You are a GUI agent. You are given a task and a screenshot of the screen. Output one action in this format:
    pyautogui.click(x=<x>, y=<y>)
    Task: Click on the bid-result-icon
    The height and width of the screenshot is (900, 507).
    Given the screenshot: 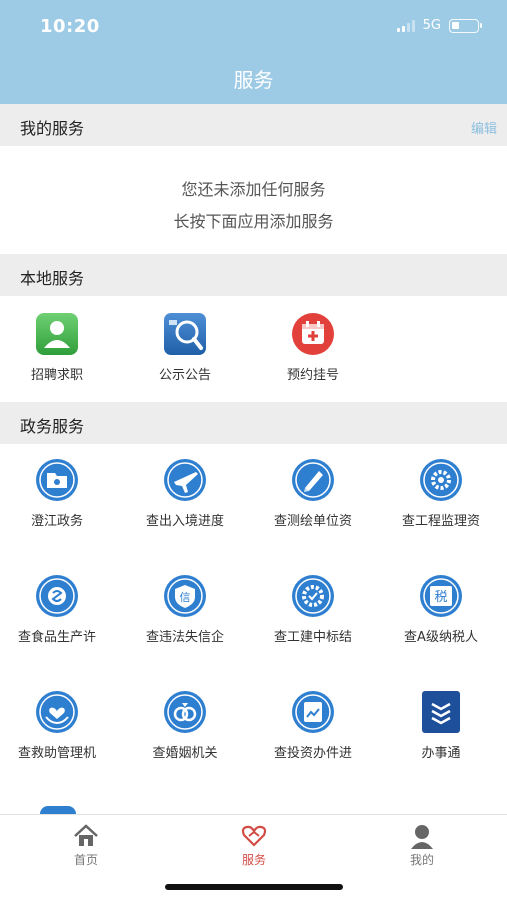 What is the action you would take?
    pyautogui.click(x=313, y=596)
    